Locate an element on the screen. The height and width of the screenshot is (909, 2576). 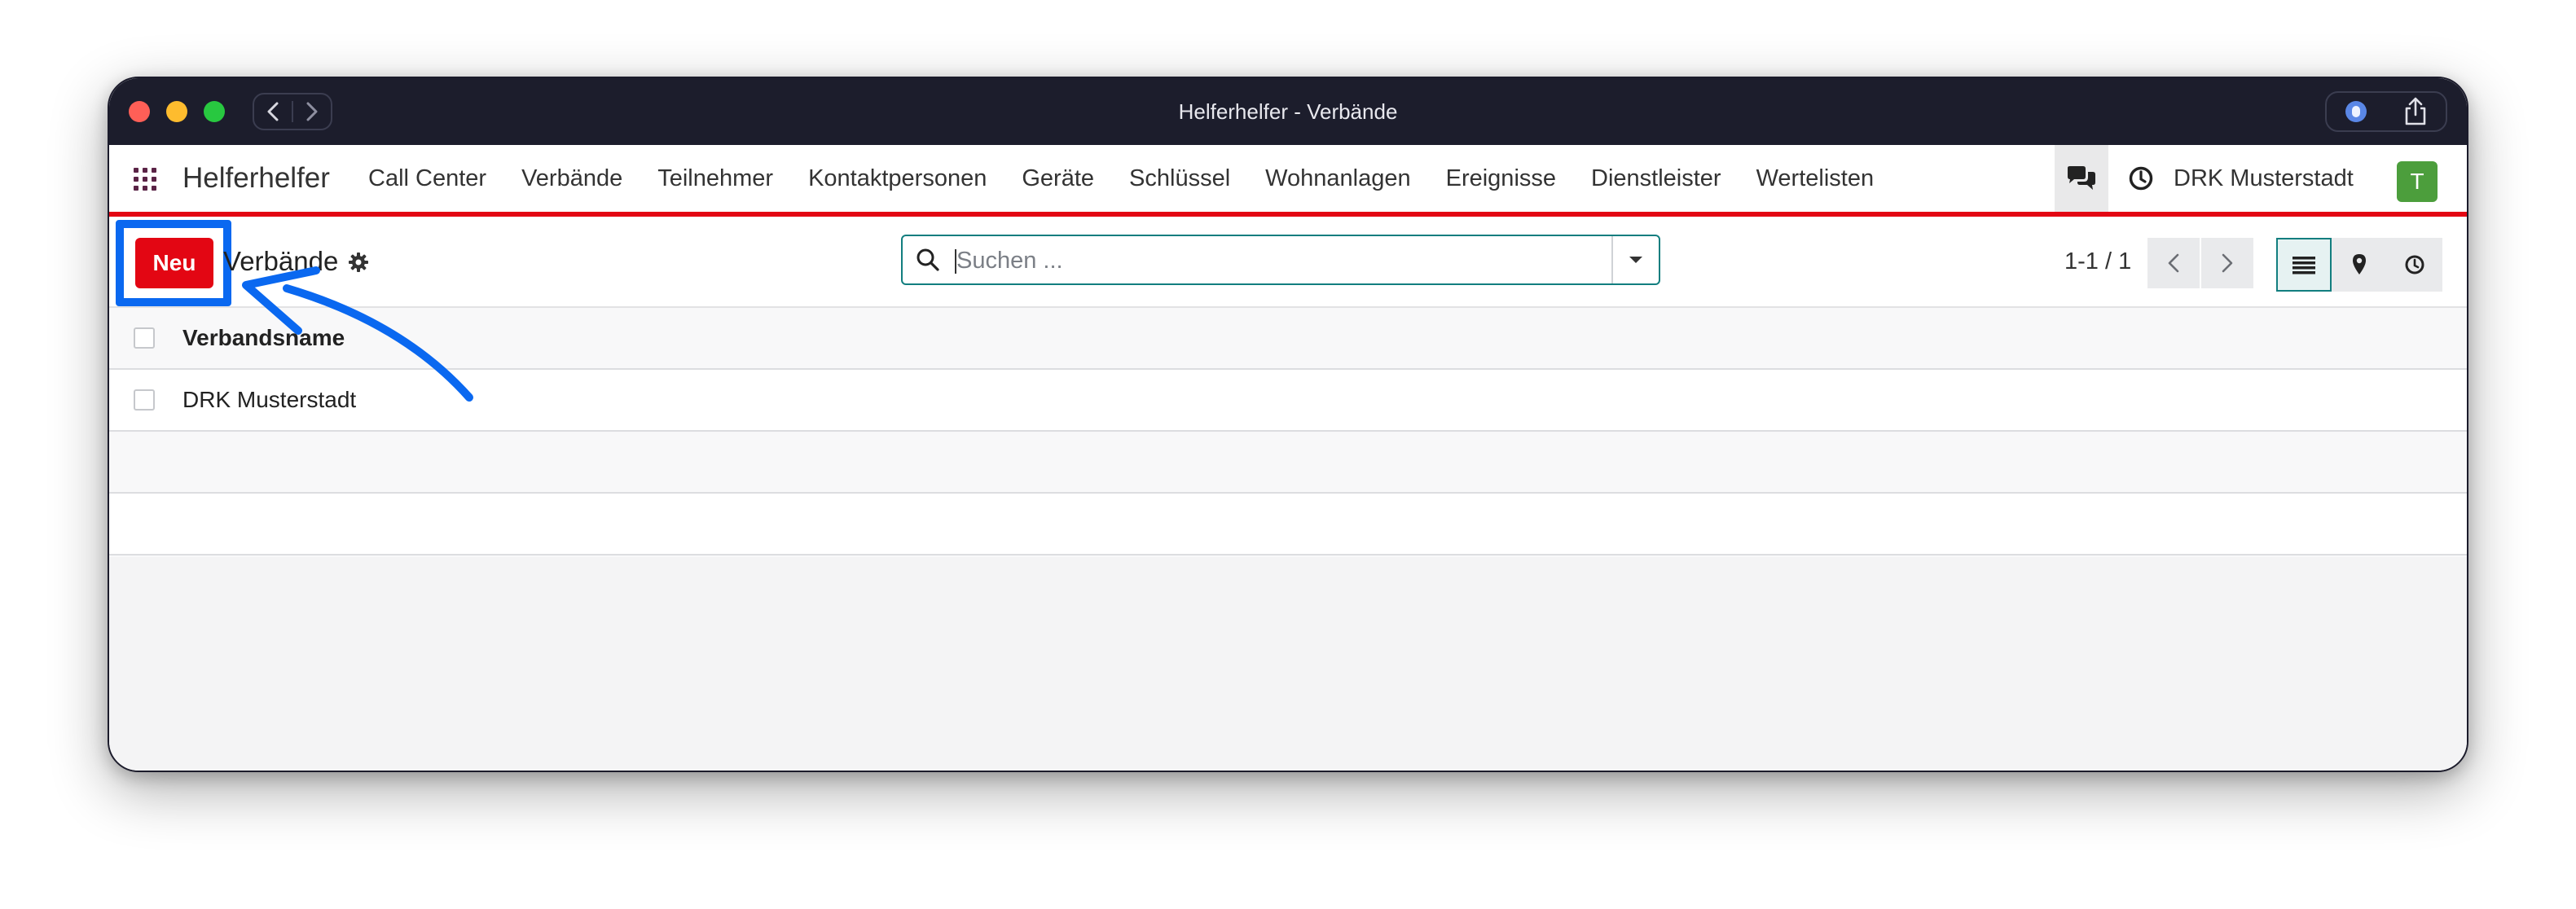
new-button: Neu is located at coordinates (174, 263).